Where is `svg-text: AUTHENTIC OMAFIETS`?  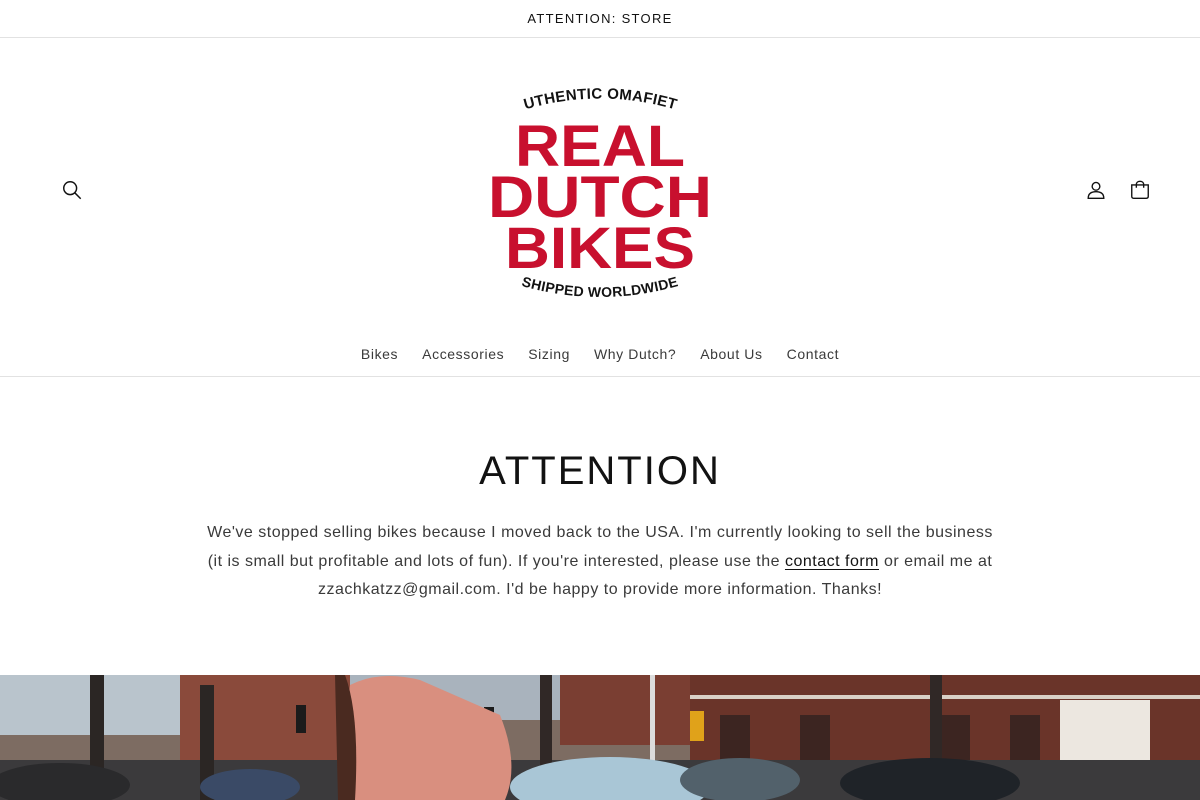 svg-text: AUTHENTIC OMAFIETS is located at coordinates (579, 99).